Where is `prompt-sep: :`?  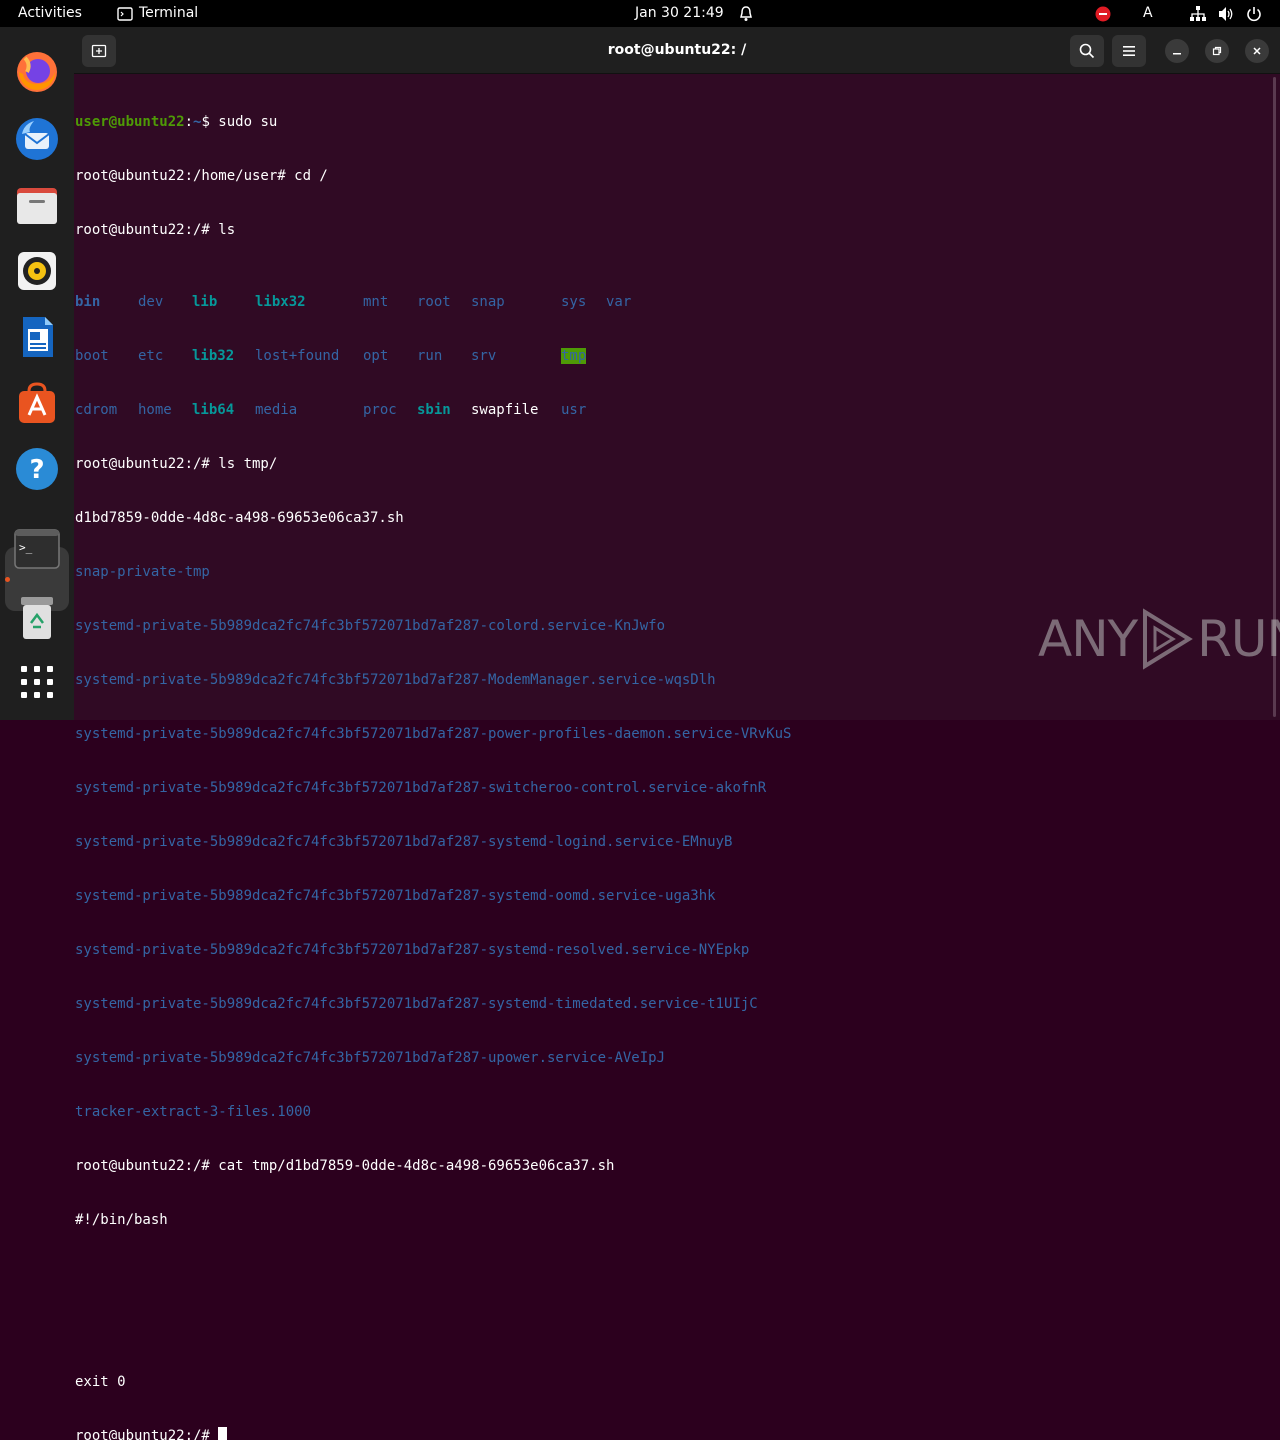 prompt-sep: : is located at coordinates (189, 122).